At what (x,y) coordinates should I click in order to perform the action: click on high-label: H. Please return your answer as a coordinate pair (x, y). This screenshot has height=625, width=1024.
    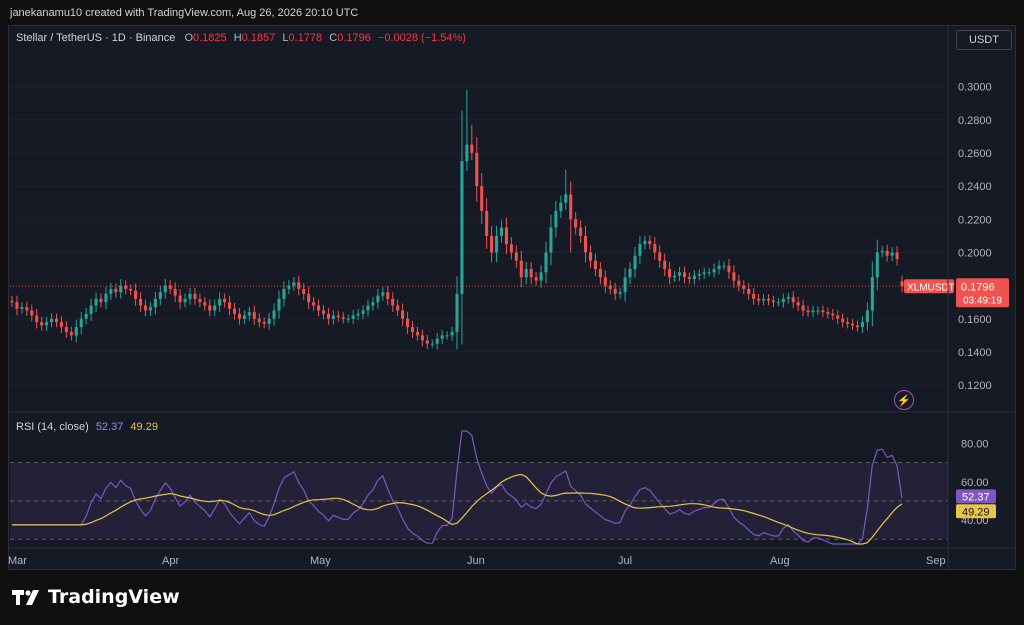
    Looking at the image, I should click on (237, 38).